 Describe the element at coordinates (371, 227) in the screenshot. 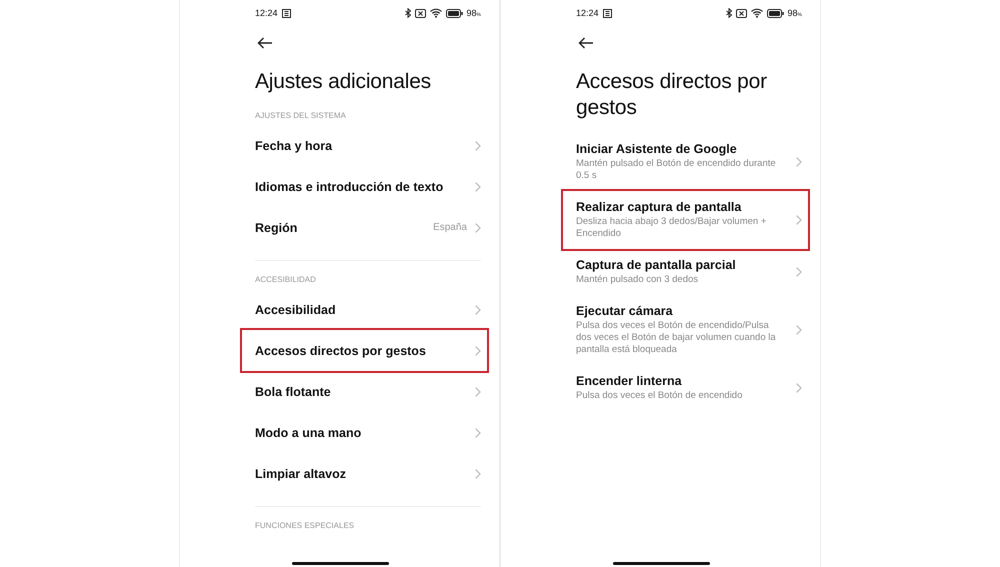

I see `settings-item: Región España` at that location.